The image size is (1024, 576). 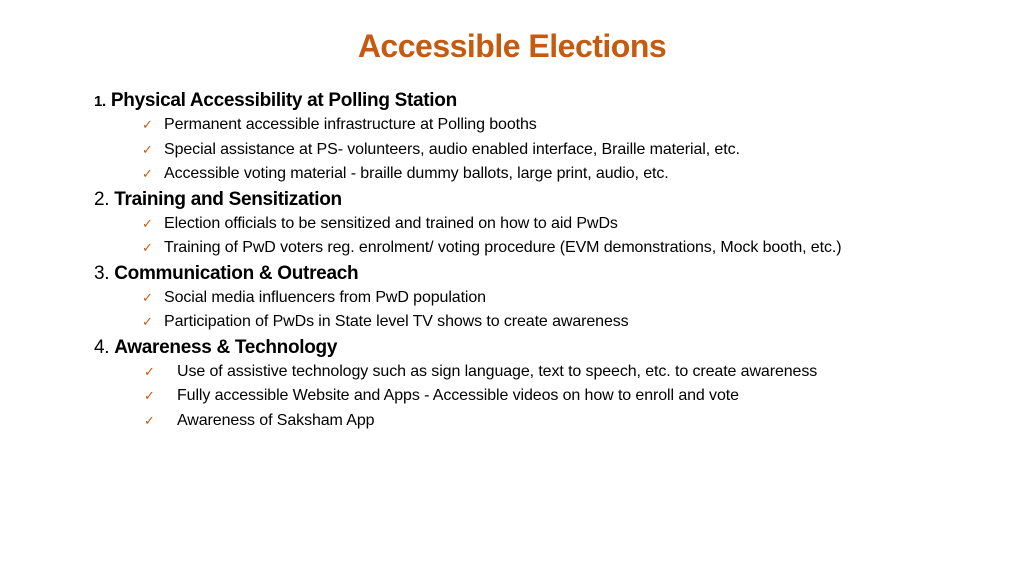 What do you see at coordinates (276, 420) in the screenshot?
I see `item-text: Awareness of Saksham App` at bounding box center [276, 420].